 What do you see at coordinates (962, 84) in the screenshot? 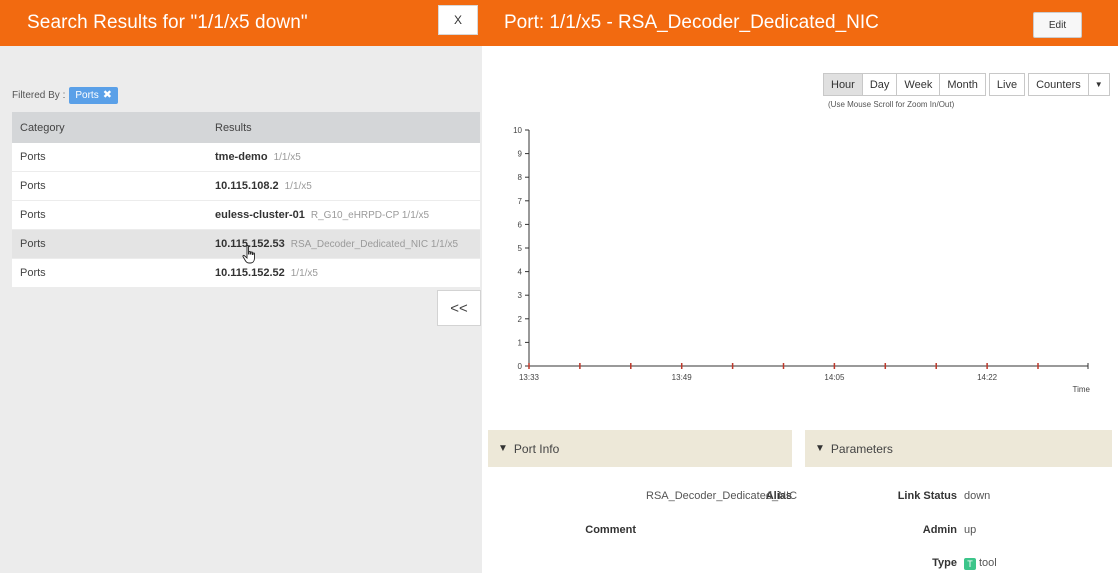
I see `range-month-button: Month` at bounding box center [962, 84].